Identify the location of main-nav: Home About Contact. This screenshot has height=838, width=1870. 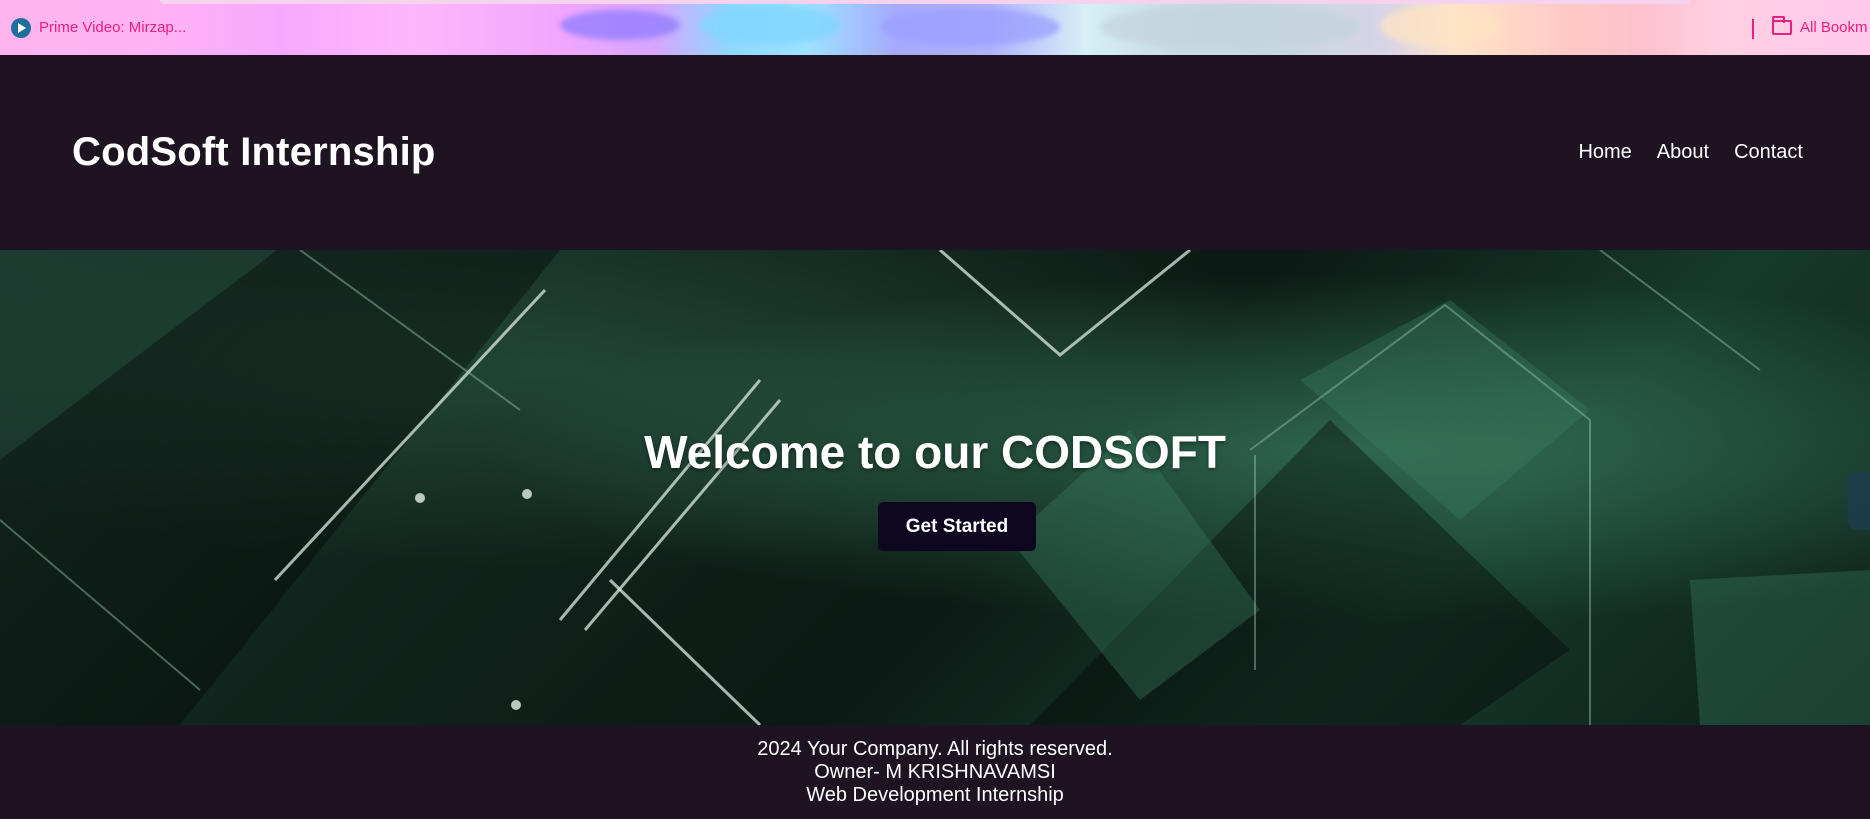
(1690, 152).